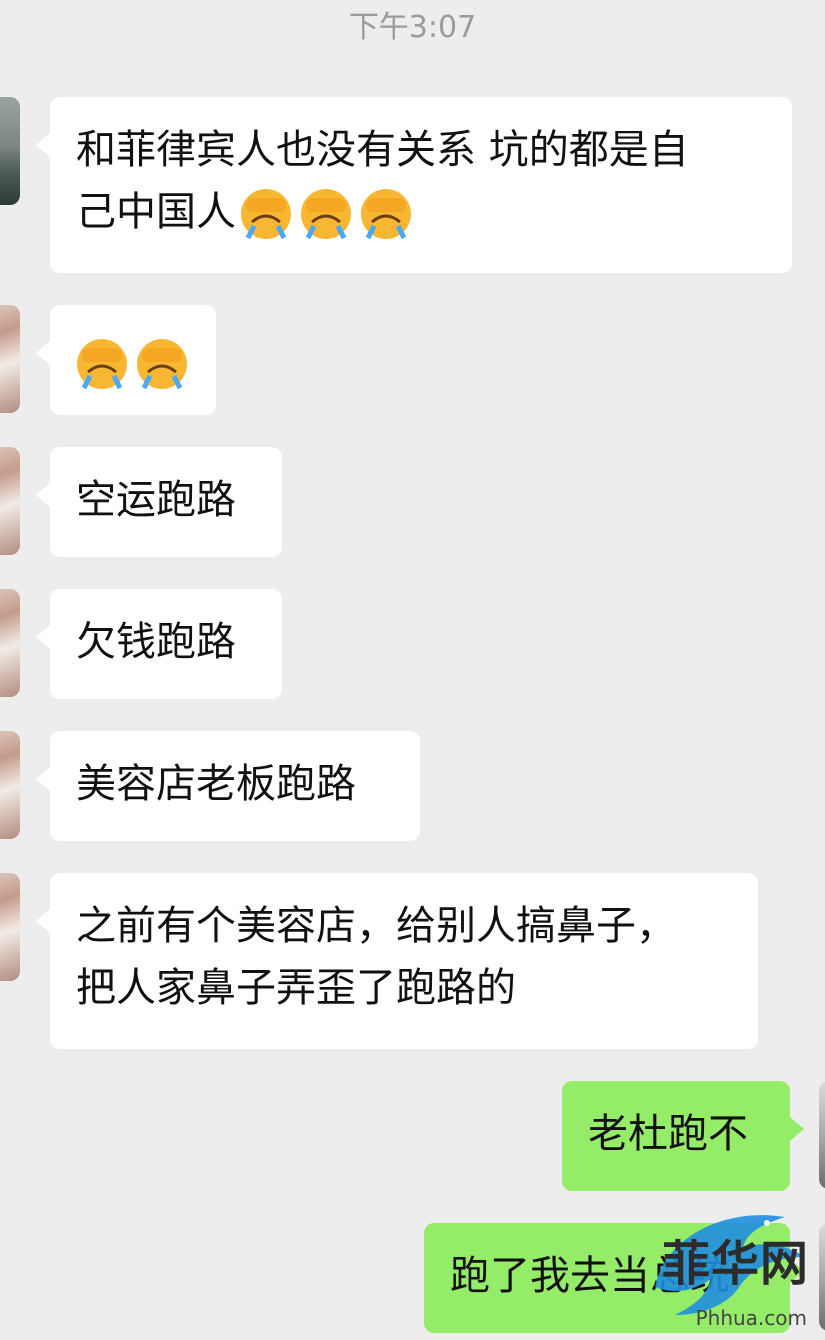 The width and height of the screenshot is (825, 1340). What do you see at coordinates (216, 784) in the screenshot?
I see `message-text-line: 美容店老板跑路` at bounding box center [216, 784].